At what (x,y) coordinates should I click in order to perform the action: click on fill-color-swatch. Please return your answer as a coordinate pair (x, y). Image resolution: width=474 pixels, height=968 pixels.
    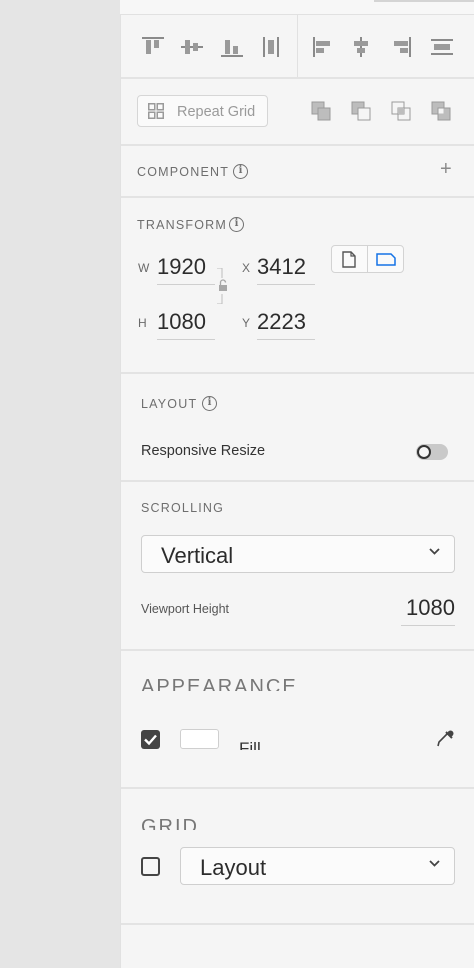
    Looking at the image, I should click on (199, 739).